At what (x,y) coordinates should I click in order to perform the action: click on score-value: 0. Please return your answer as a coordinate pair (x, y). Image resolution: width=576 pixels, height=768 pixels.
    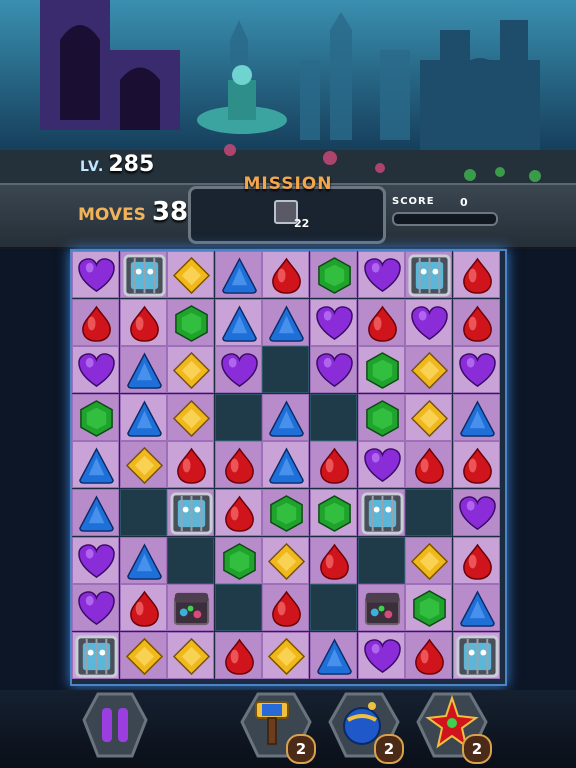
    Looking at the image, I should click on (464, 202).